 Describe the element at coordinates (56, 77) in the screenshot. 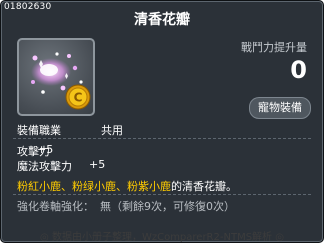

I see `item-icon-frame: C` at that location.